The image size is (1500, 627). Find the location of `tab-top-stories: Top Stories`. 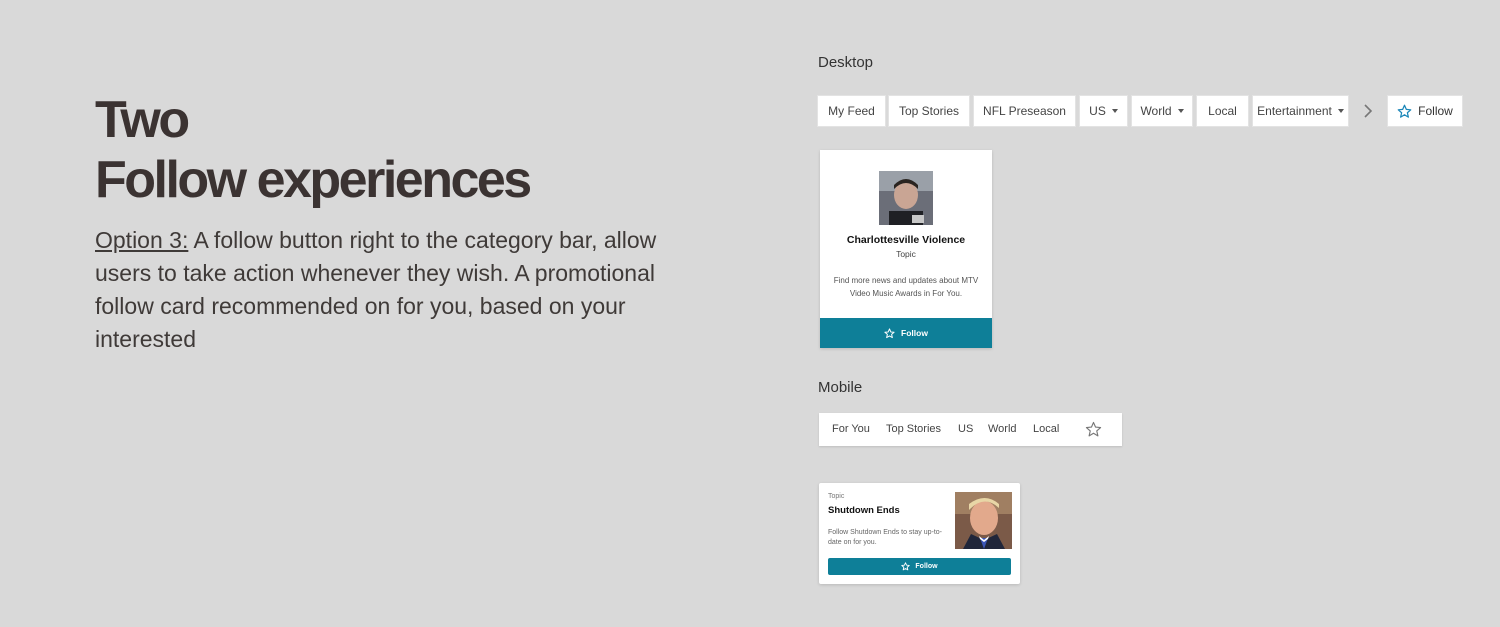

tab-top-stories: Top Stories is located at coordinates (929, 111).